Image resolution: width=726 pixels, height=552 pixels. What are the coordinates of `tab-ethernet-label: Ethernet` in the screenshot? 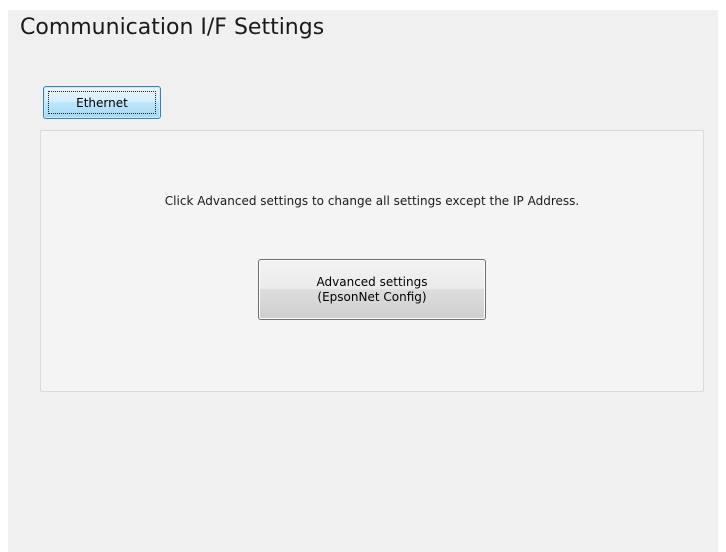 It's located at (102, 102).